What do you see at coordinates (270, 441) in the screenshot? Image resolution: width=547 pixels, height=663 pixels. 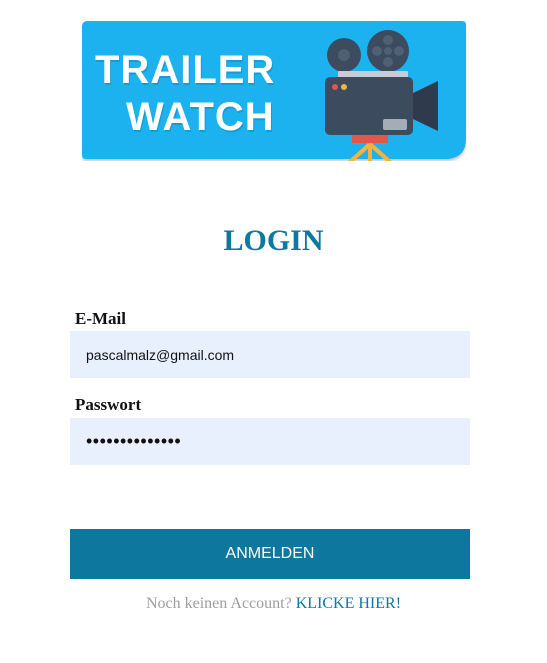 I see `password-field: ••••••••••••••` at bounding box center [270, 441].